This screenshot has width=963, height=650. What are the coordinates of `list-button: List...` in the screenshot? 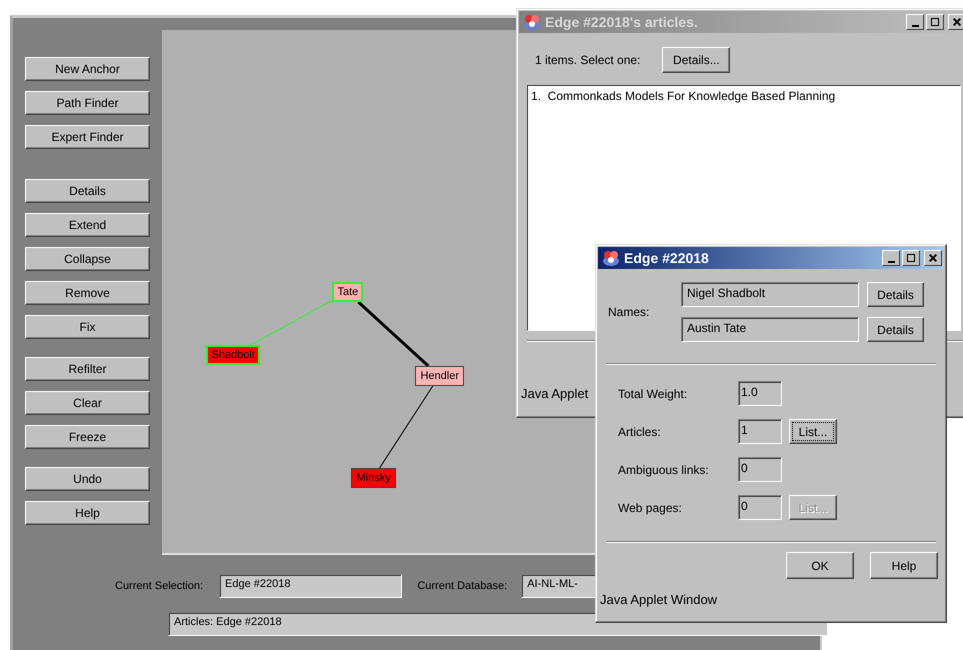 It's located at (813, 431).